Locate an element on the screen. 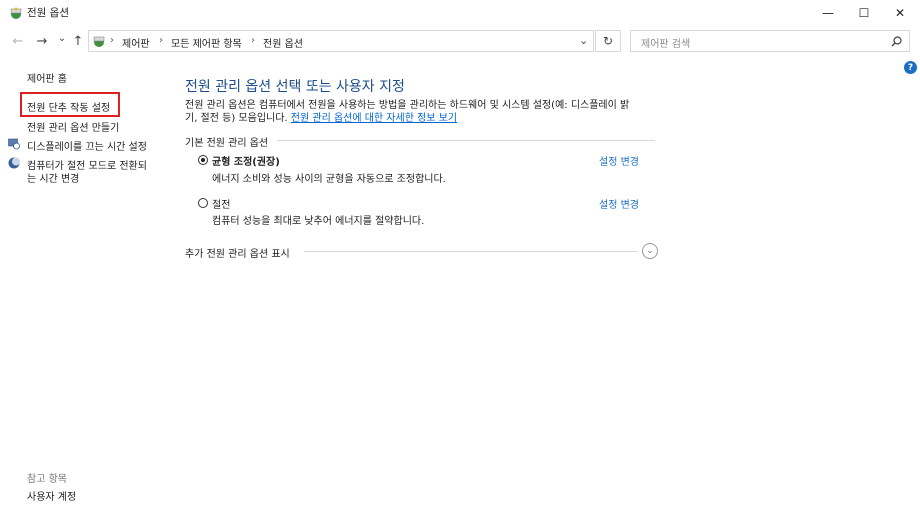 The width and height of the screenshot is (920, 518). display-clock-icon is located at coordinates (14, 144).